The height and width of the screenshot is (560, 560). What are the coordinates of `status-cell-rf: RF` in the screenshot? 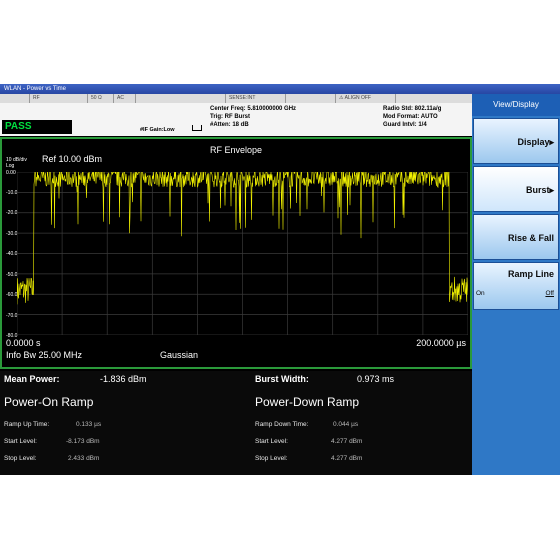 It's located at (59, 98).